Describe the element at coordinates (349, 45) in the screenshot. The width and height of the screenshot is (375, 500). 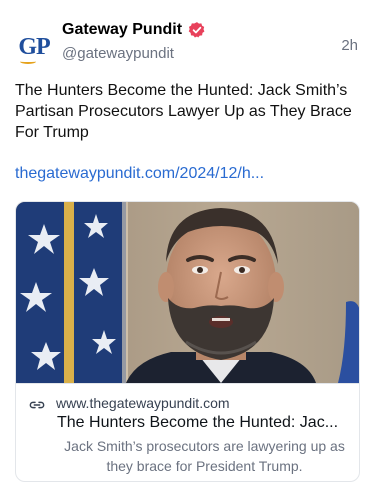
I see `post-timestamp: 2h` at that location.